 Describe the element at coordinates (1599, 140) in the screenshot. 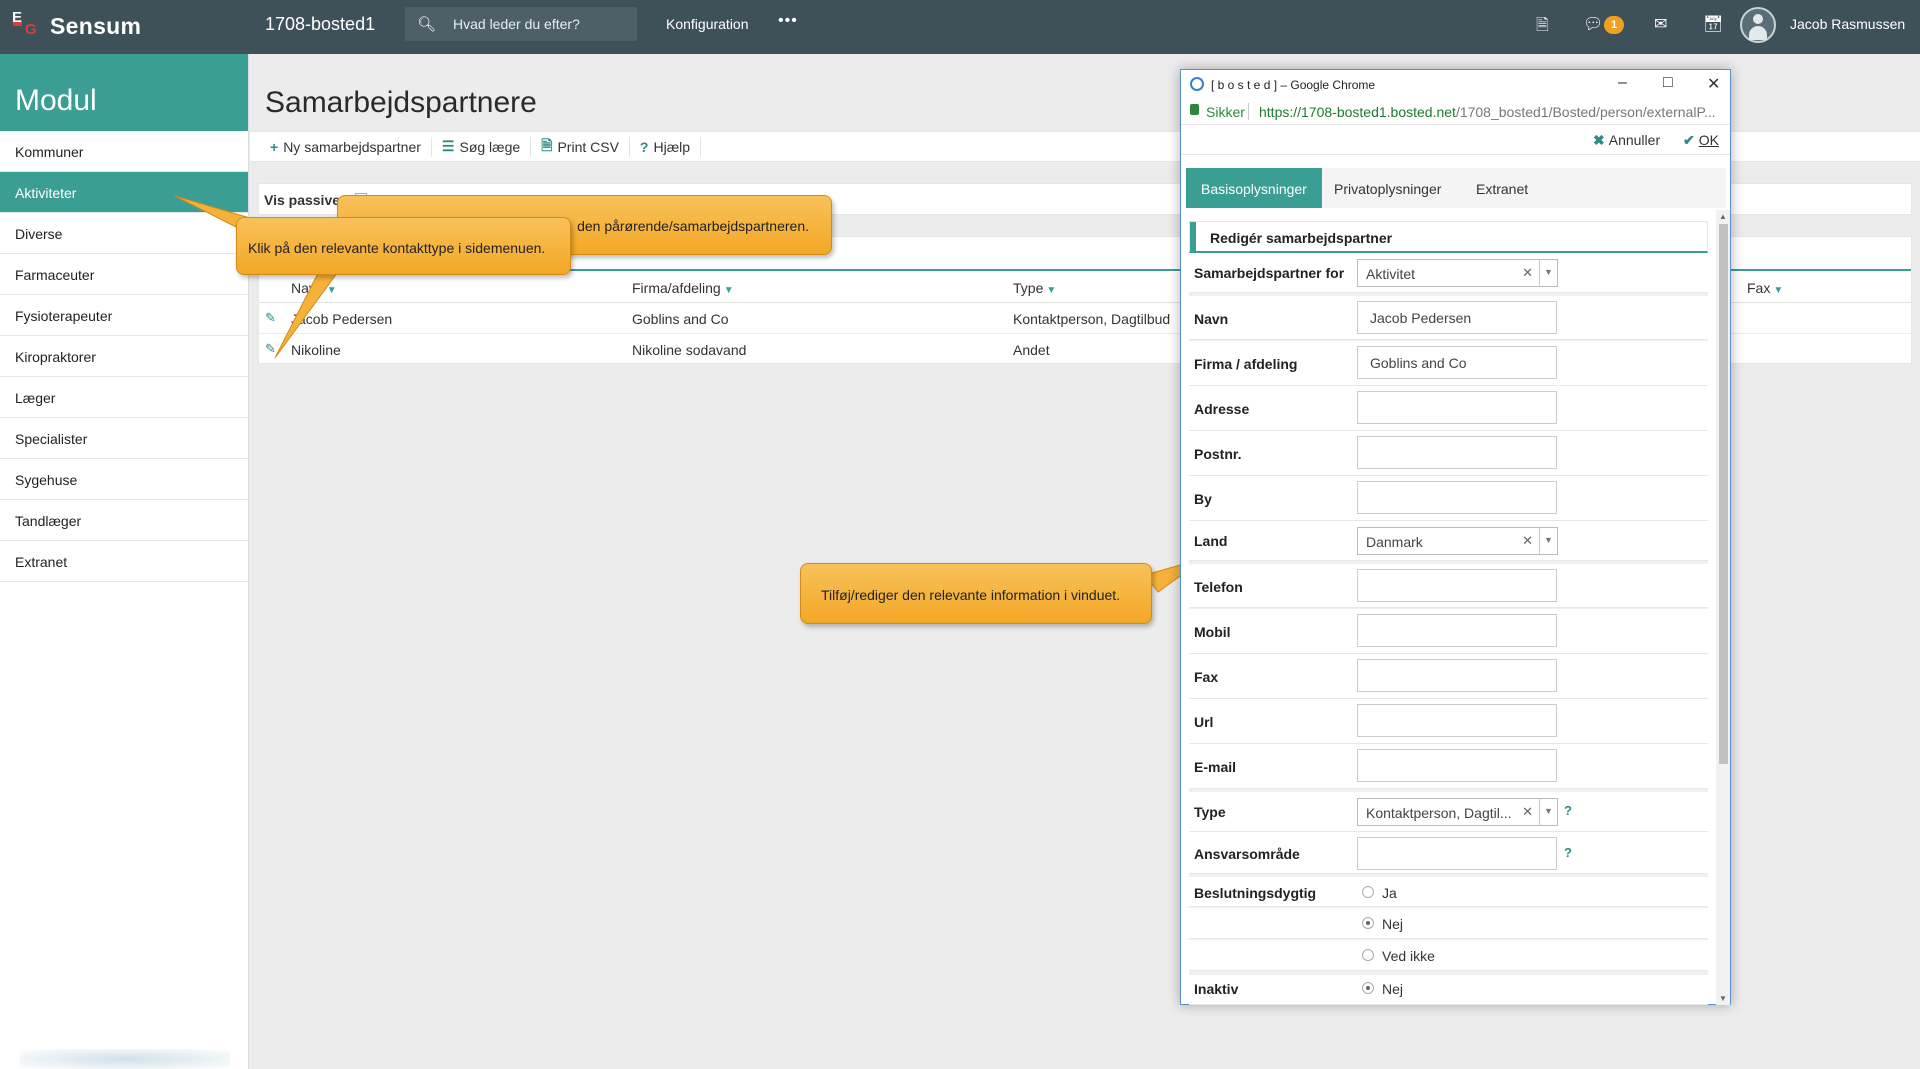

I see `cancel-x-icon: ✖` at that location.